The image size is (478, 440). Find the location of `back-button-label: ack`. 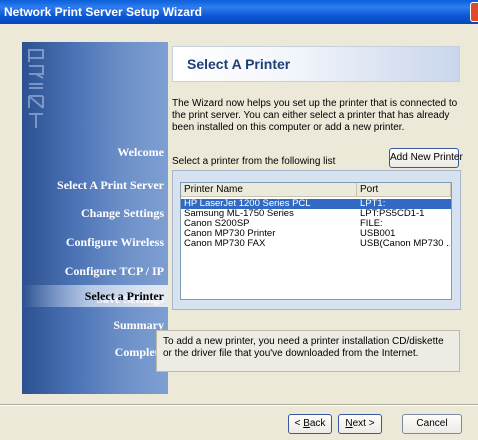

back-button-label: ack is located at coordinates (317, 423).